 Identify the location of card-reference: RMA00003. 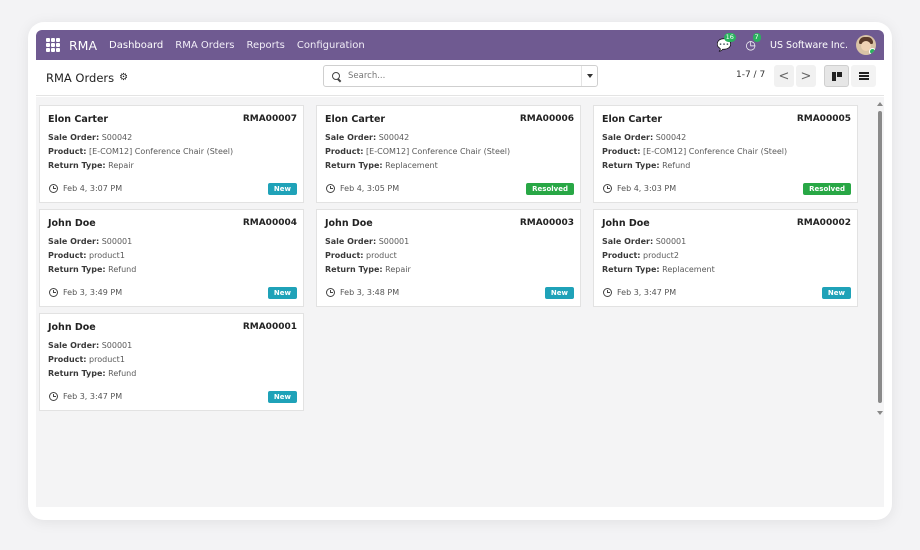
(546, 223).